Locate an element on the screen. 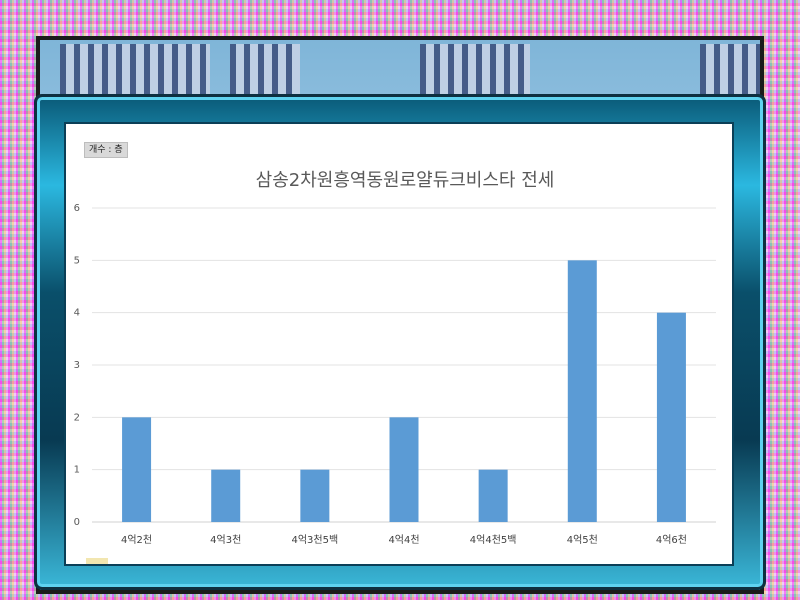  y-tick-label: 2 is located at coordinates (77, 417).